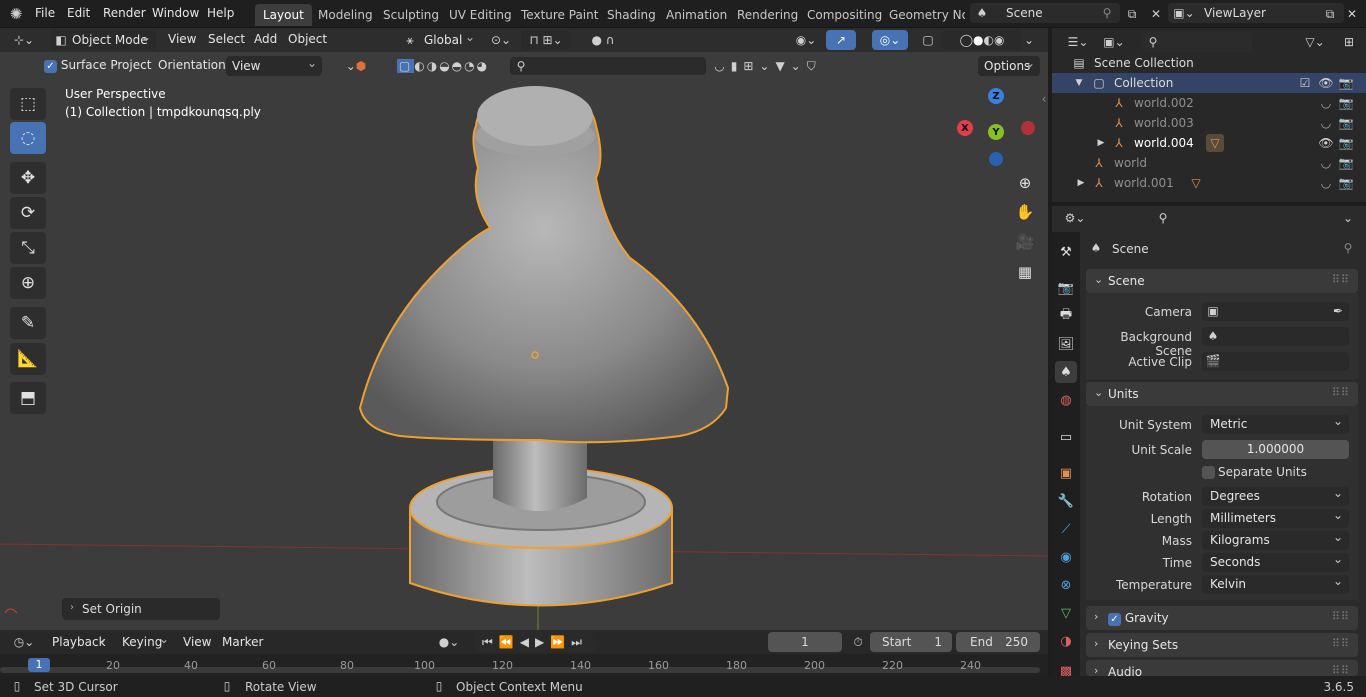 The image size is (1366, 697). Describe the element at coordinates (1197, 42) in the screenshot. I see `outliner-search-input: ⚲` at that location.